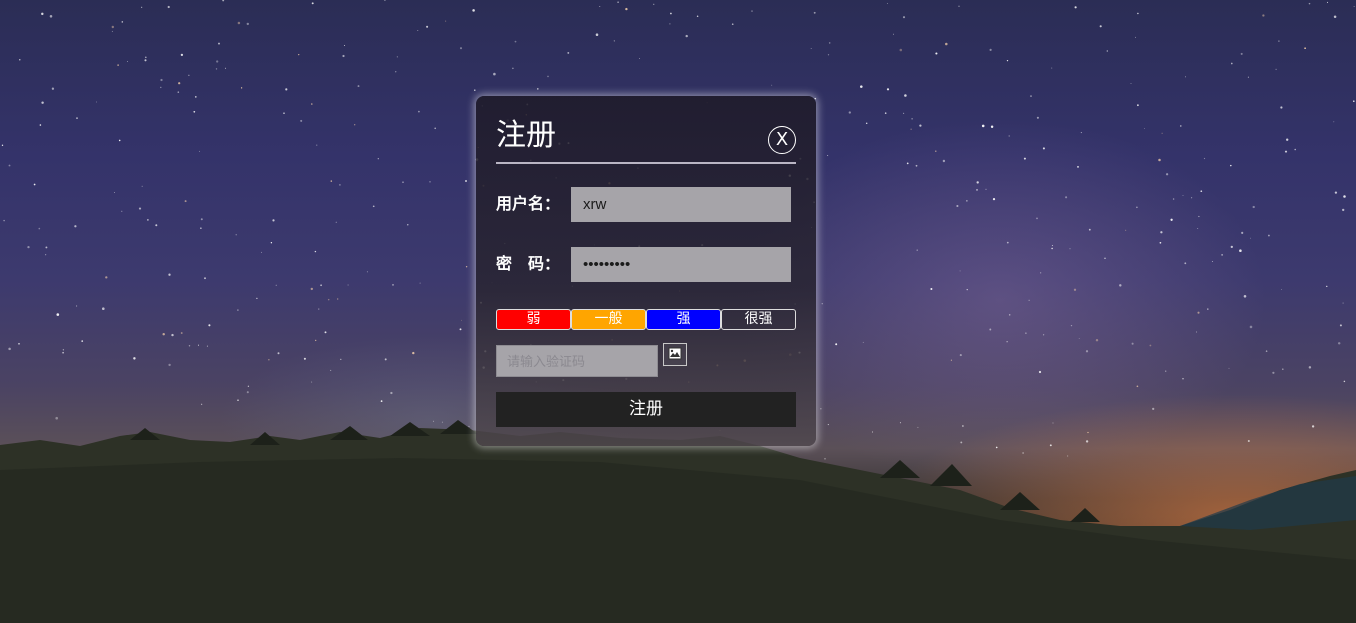 The height and width of the screenshot is (623, 1356). Describe the element at coordinates (526, 135) in the screenshot. I see `dialog-title: 注册` at that location.